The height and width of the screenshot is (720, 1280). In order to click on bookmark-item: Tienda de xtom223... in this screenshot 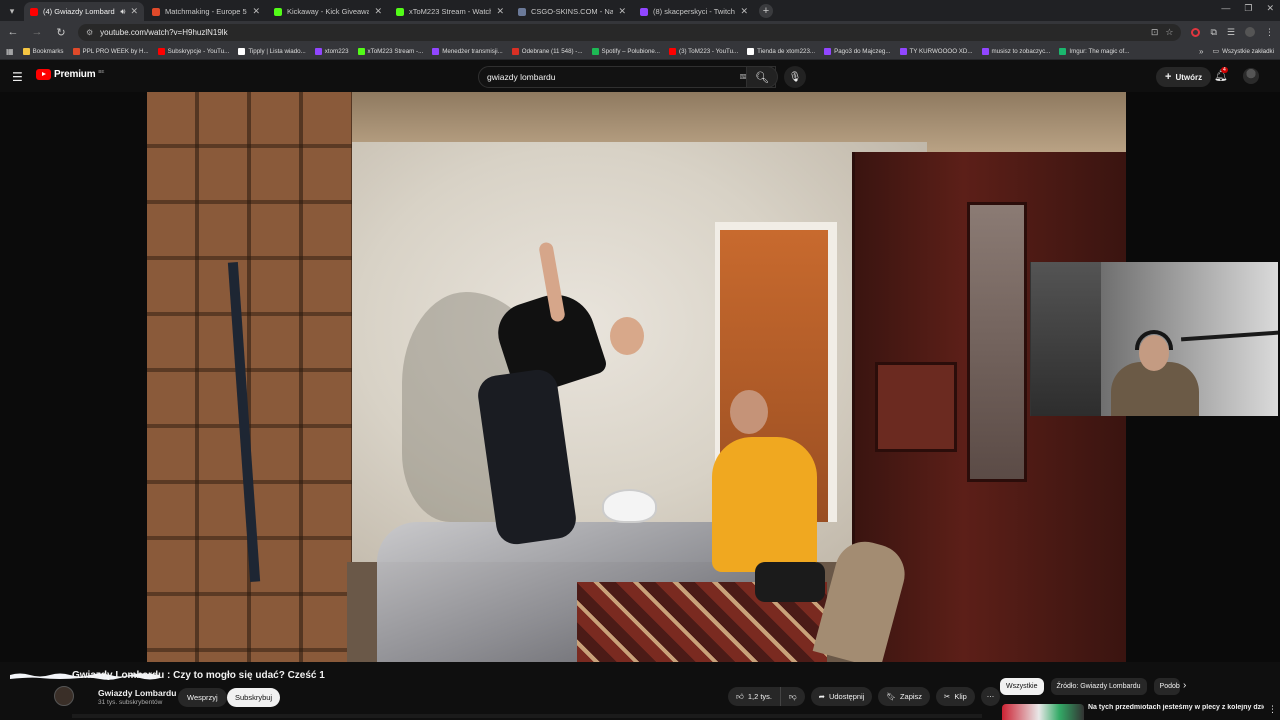, I will do `click(781, 51)`.